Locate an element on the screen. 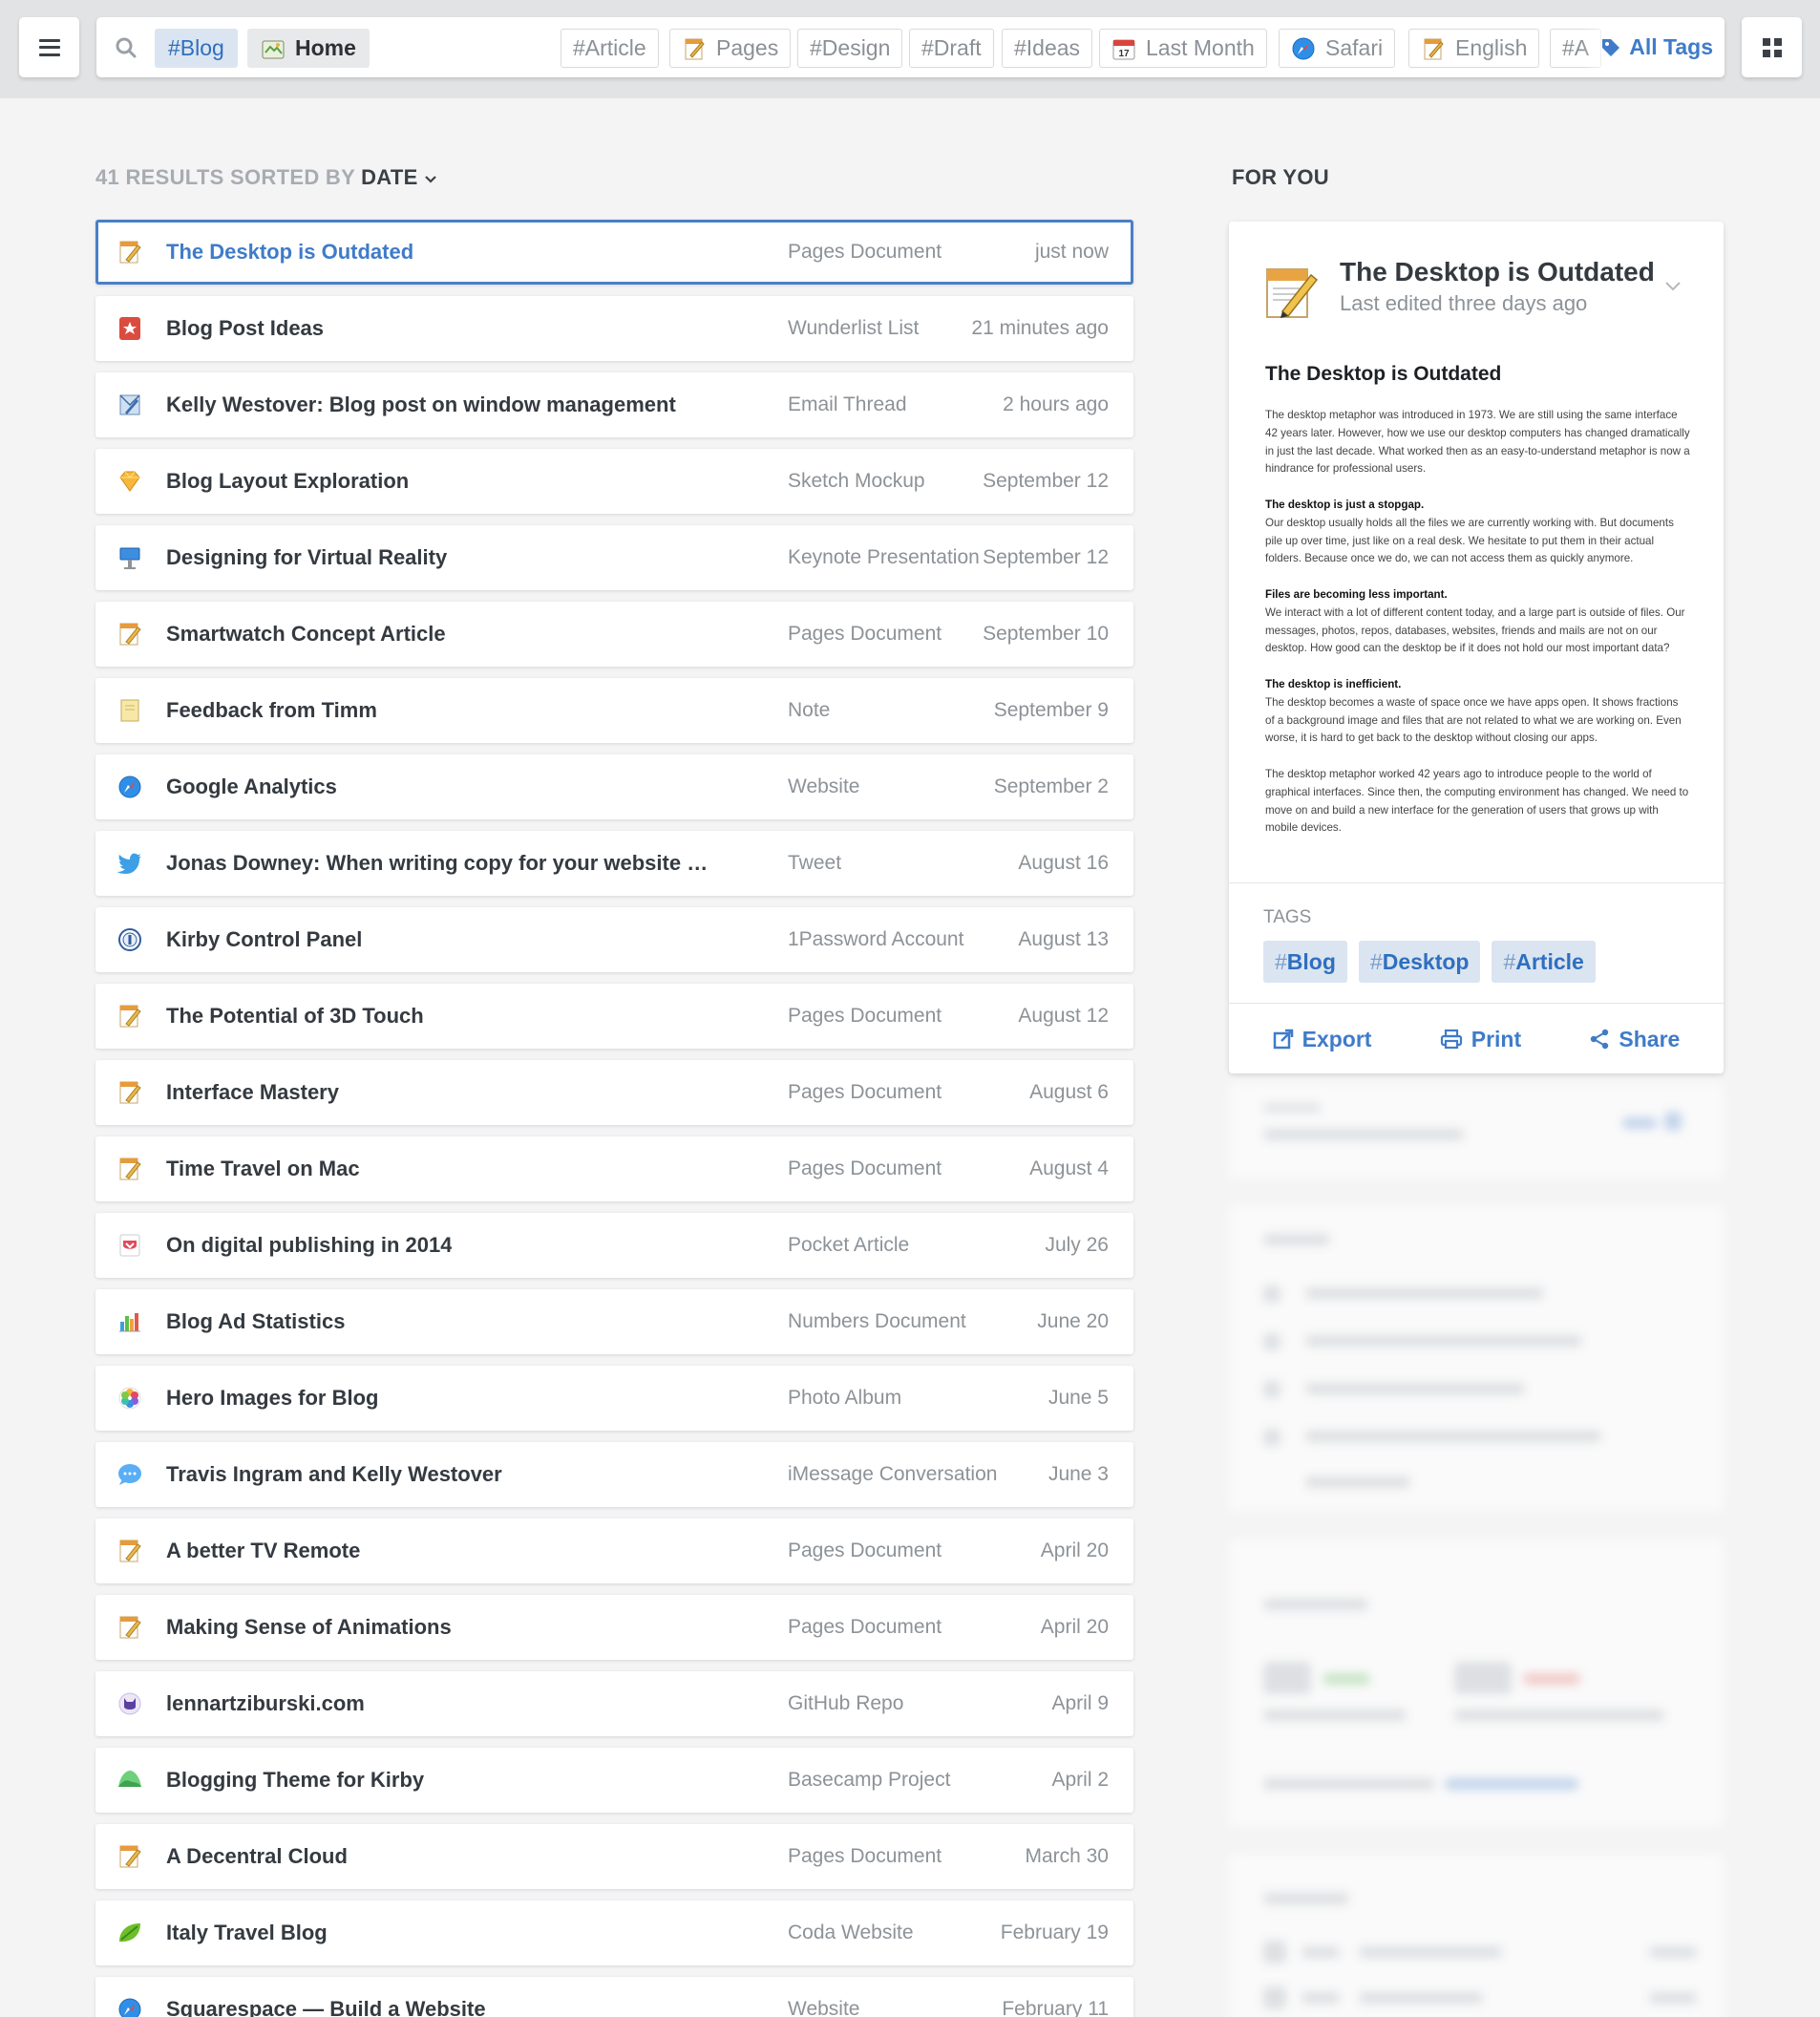 The image size is (1820, 2017). export-button: Export is located at coordinates (1322, 1039).